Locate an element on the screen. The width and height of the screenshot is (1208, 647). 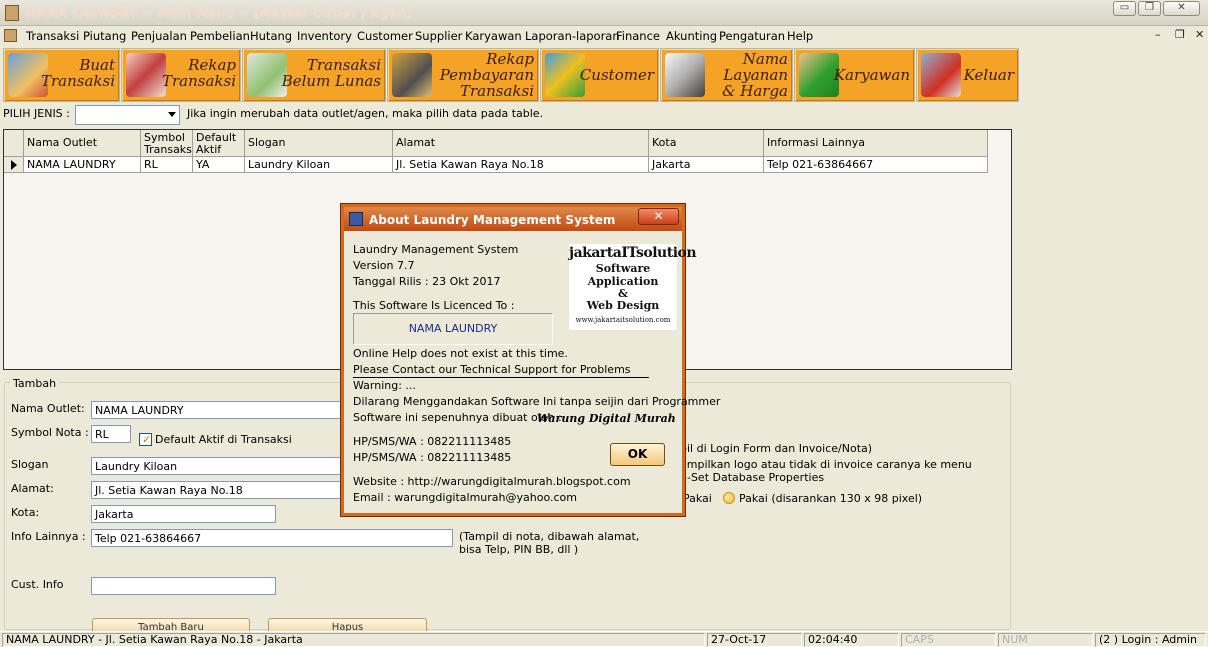
column-header-slogan: Slogan is located at coordinates (319, 143).